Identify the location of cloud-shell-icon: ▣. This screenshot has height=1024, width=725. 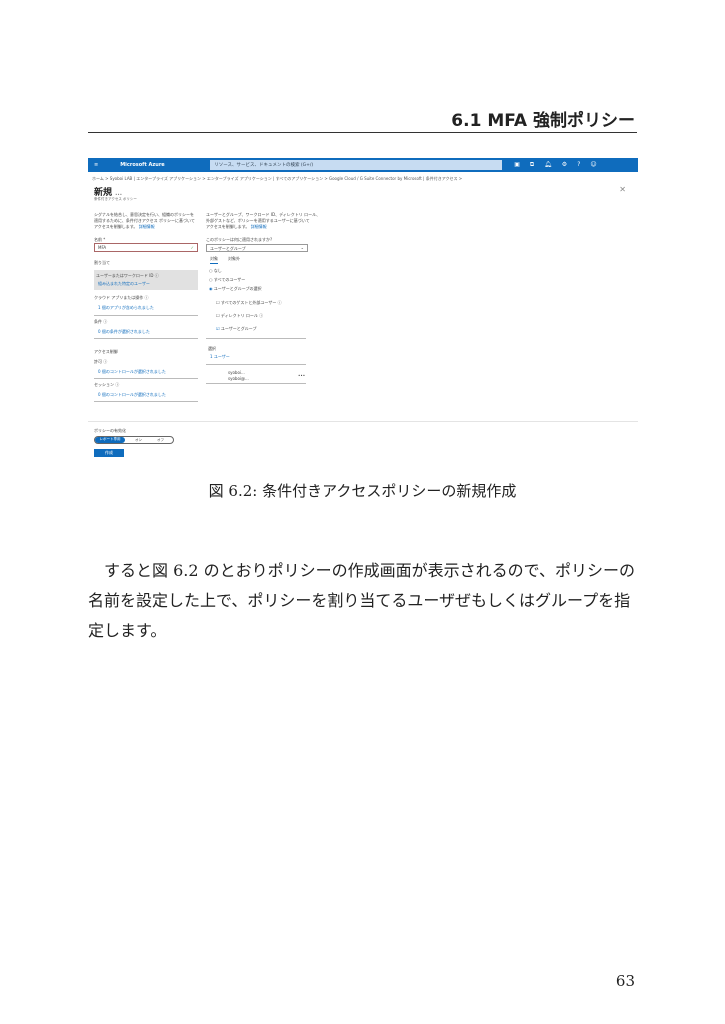
(517, 165).